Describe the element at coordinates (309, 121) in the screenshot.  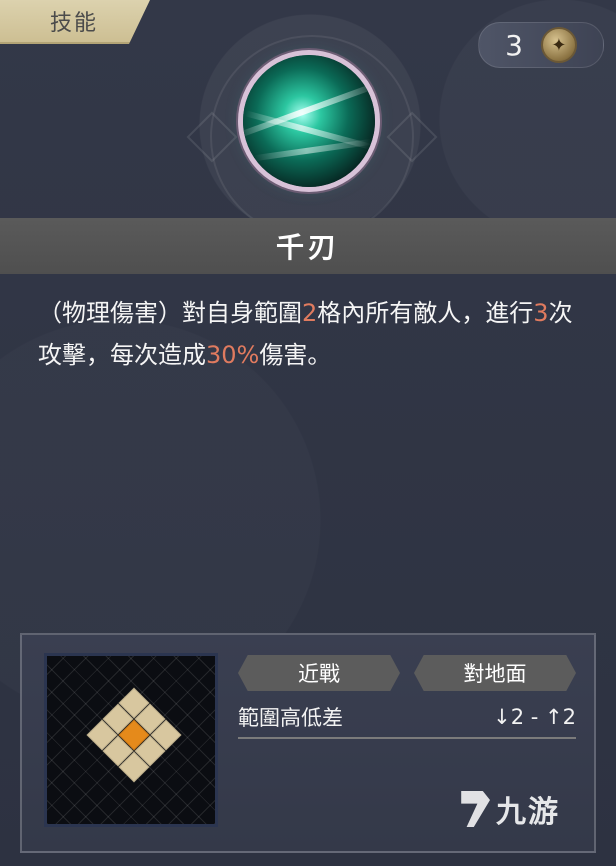
I see `blade-storm-icon` at that location.